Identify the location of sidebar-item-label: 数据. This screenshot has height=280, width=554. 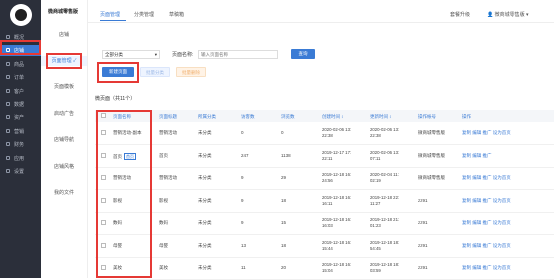
(19, 105).